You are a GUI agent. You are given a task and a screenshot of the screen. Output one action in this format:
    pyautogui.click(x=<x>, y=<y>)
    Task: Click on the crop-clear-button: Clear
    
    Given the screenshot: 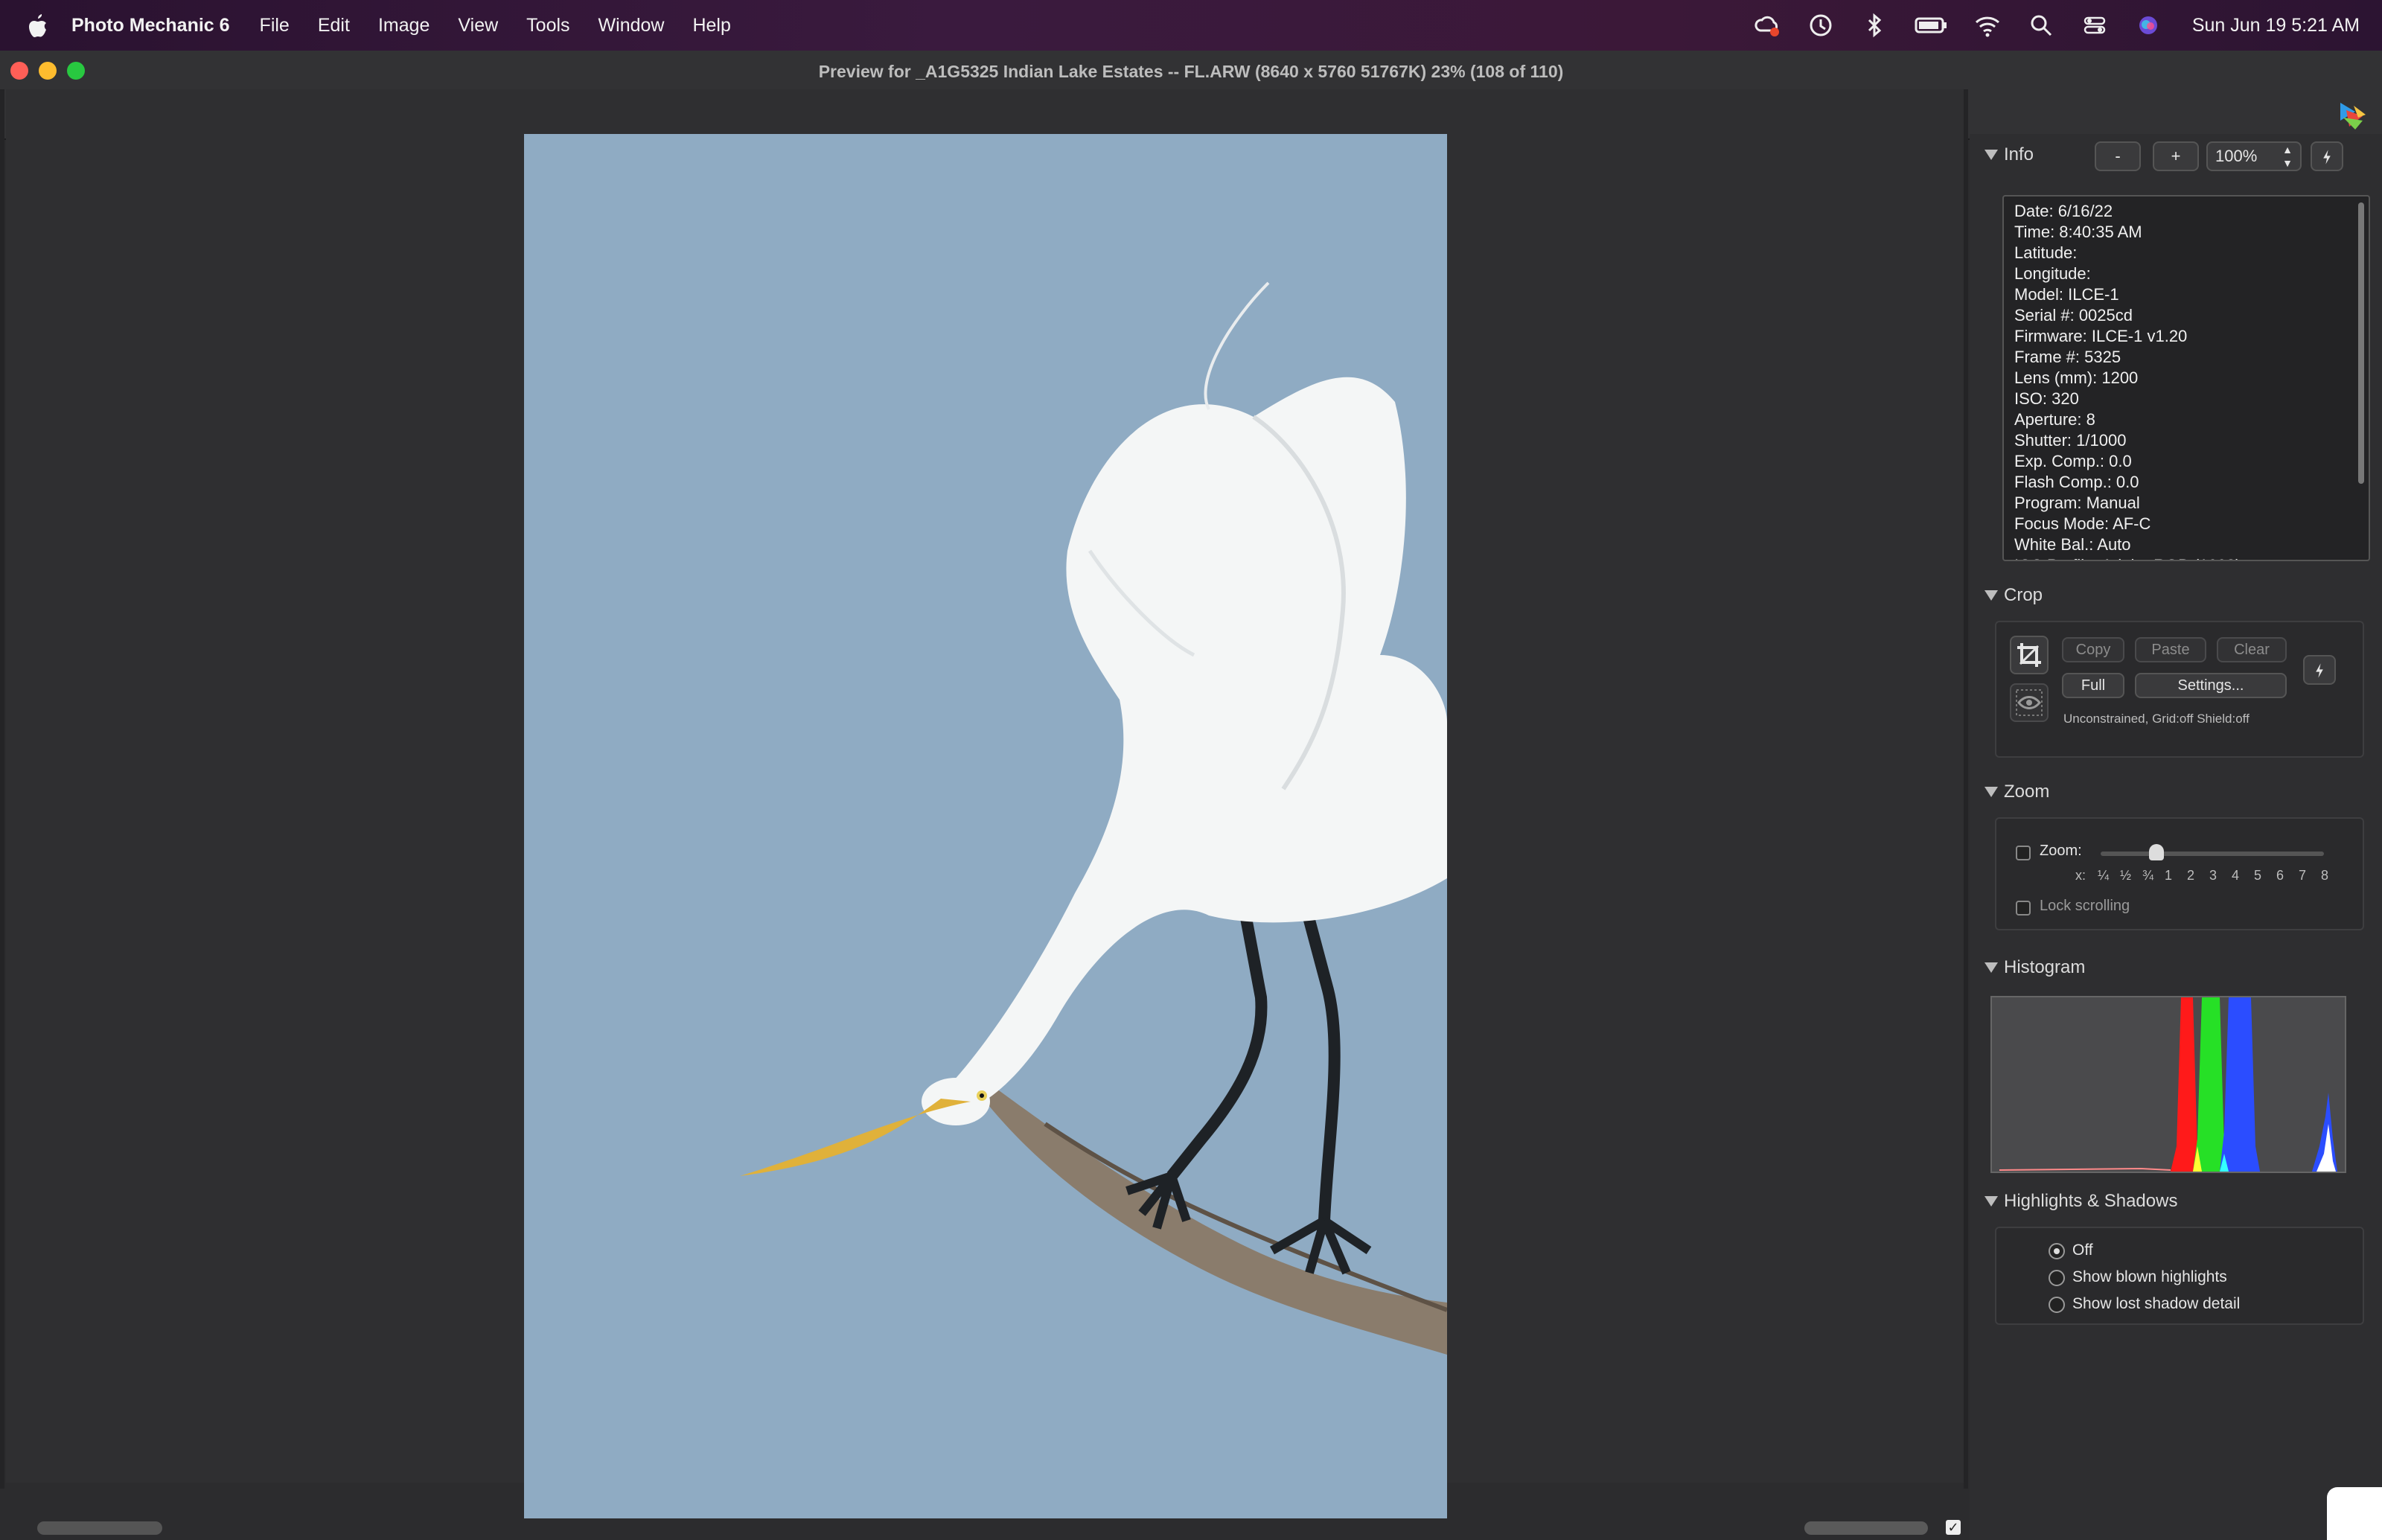 What is the action you would take?
    pyautogui.click(x=2252, y=650)
    